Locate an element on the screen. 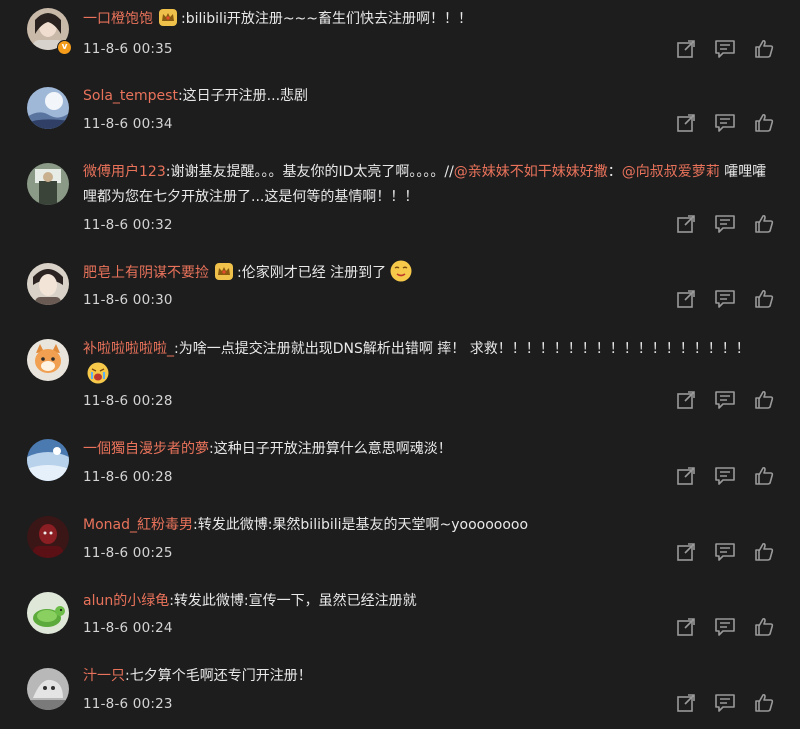 This screenshot has width=800, height=729. comment-body: :这种日子开放注册算什么意思啊魂淡！ is located at coordinates (330, 449).